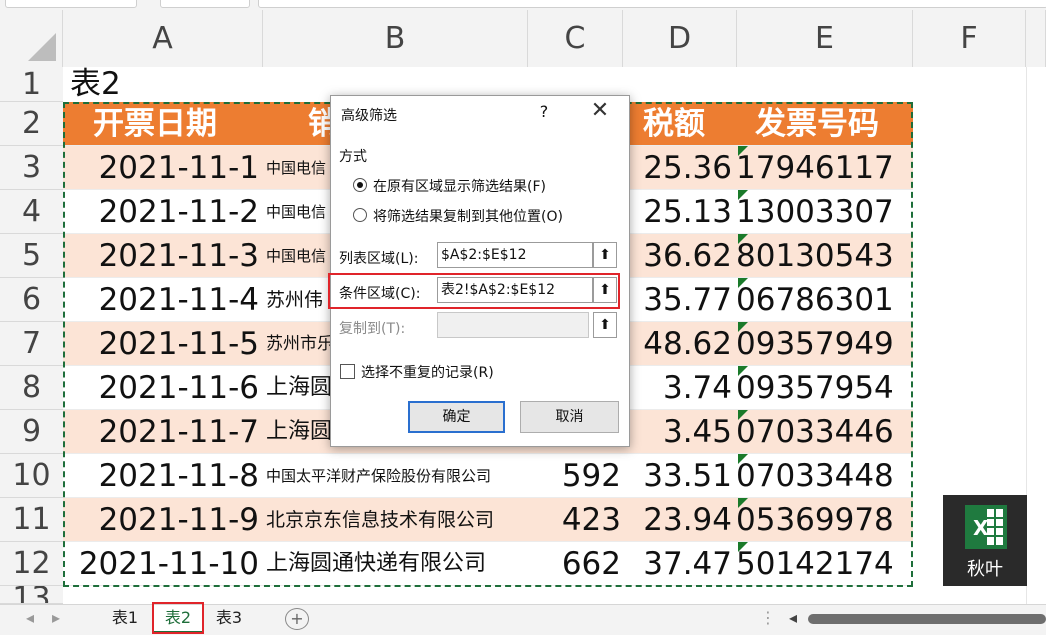 The width and height of the screenshot is (1046, 635). I want to click on ok-button: 确定, so click(456, 417).